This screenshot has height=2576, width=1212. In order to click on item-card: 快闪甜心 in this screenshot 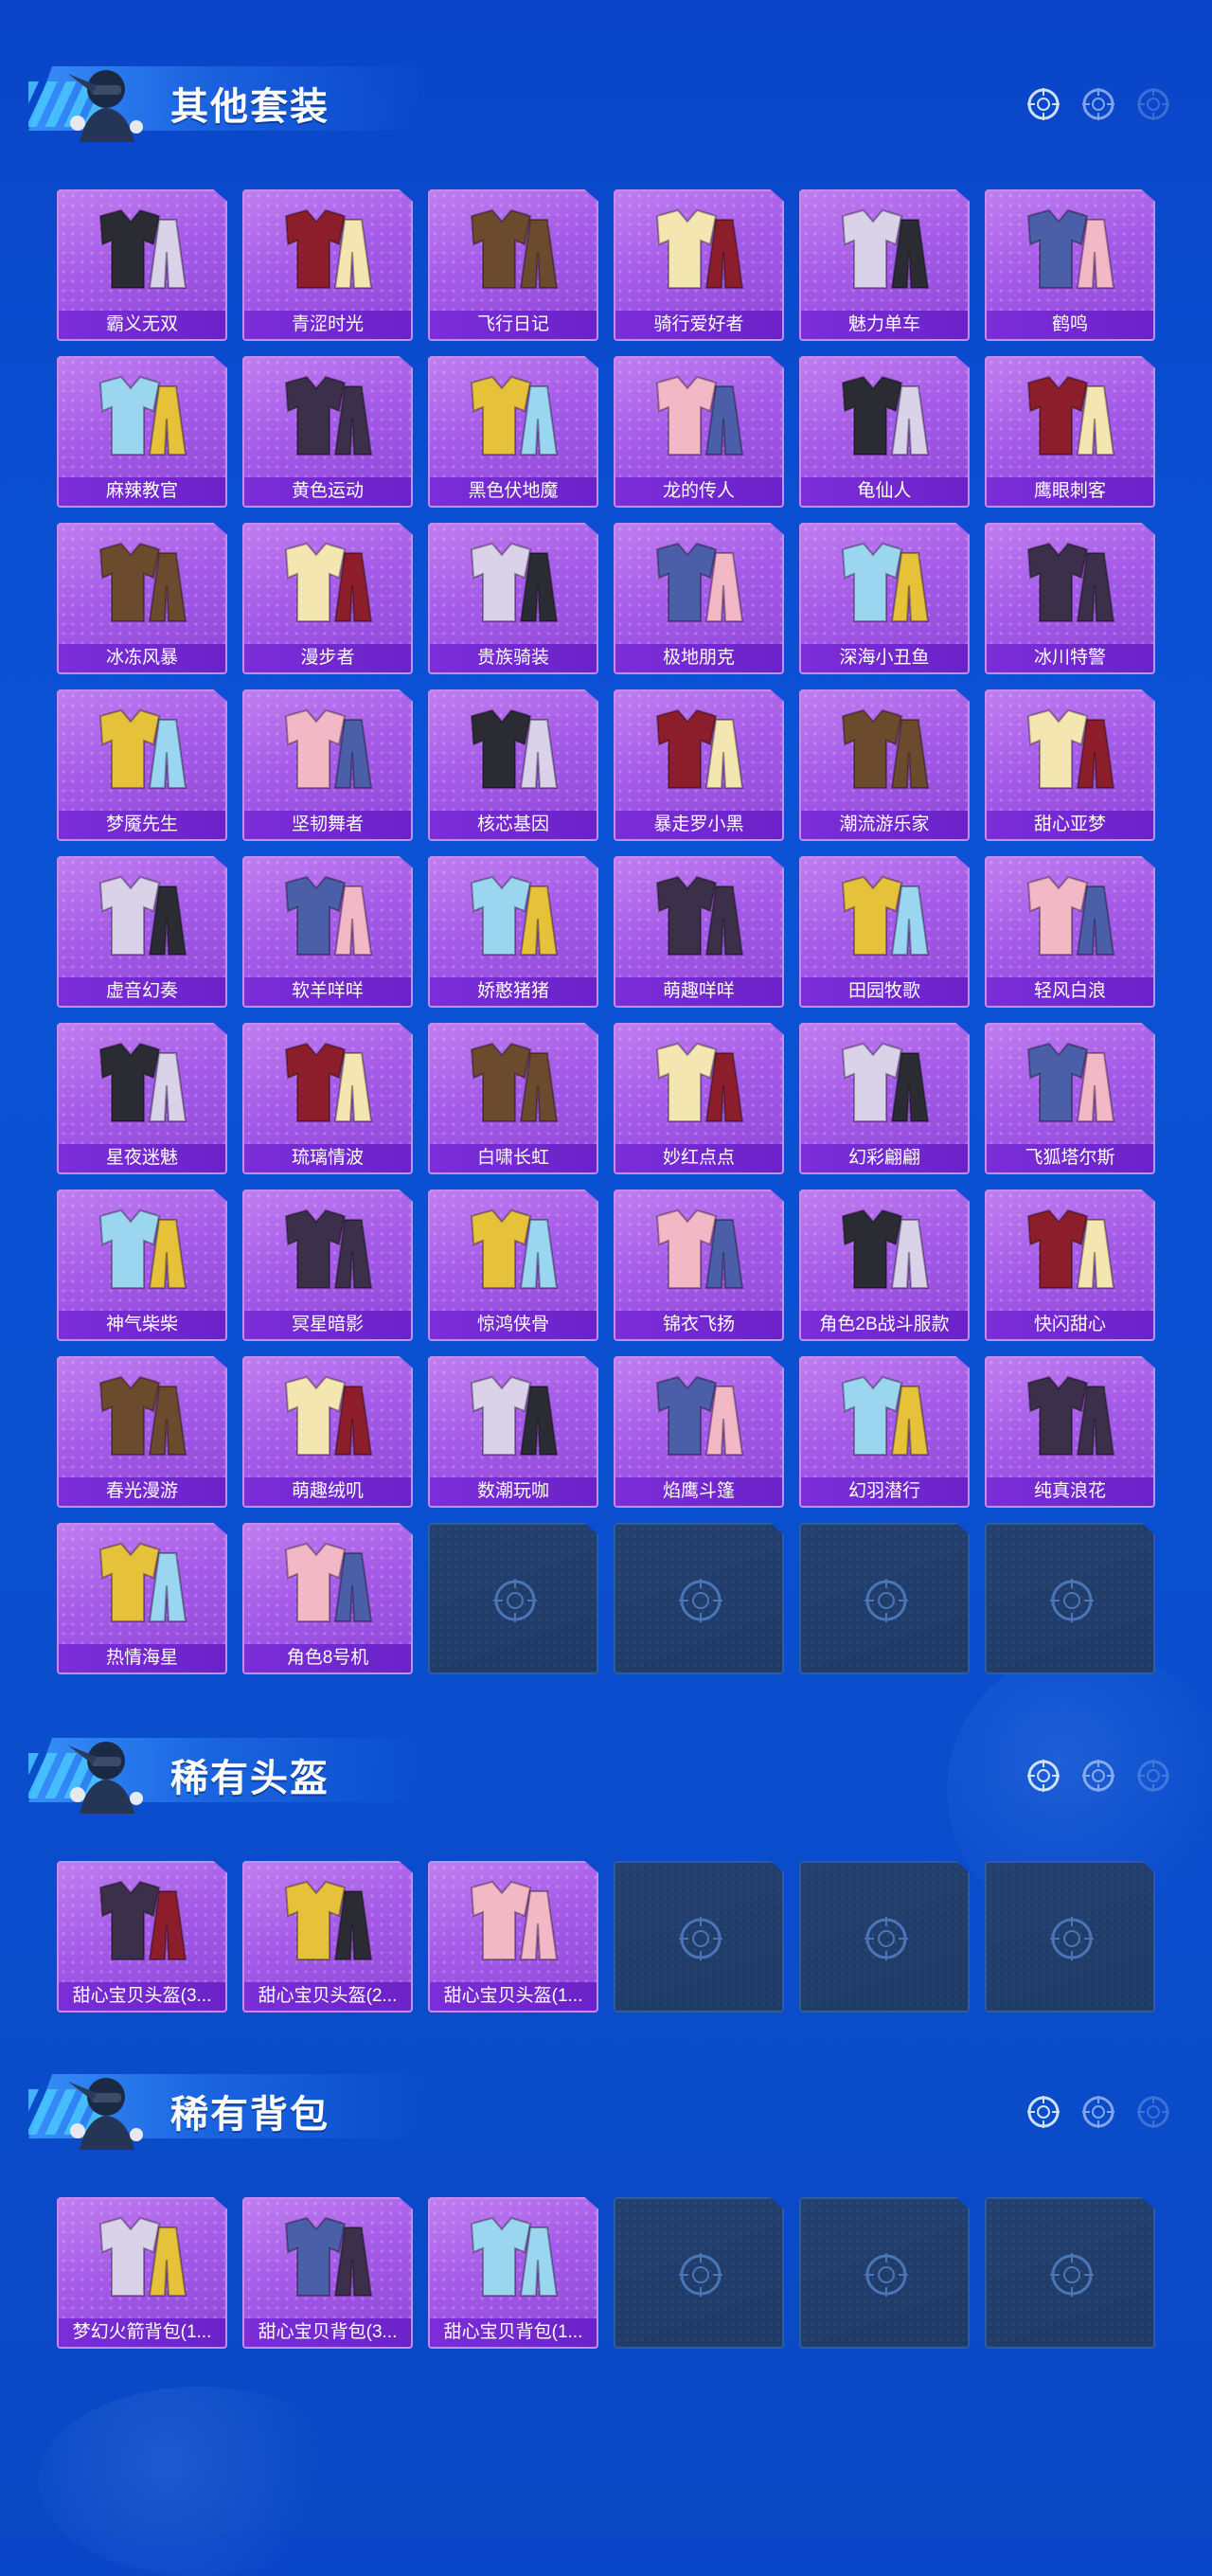, I will do `click(1070, 1265)`.